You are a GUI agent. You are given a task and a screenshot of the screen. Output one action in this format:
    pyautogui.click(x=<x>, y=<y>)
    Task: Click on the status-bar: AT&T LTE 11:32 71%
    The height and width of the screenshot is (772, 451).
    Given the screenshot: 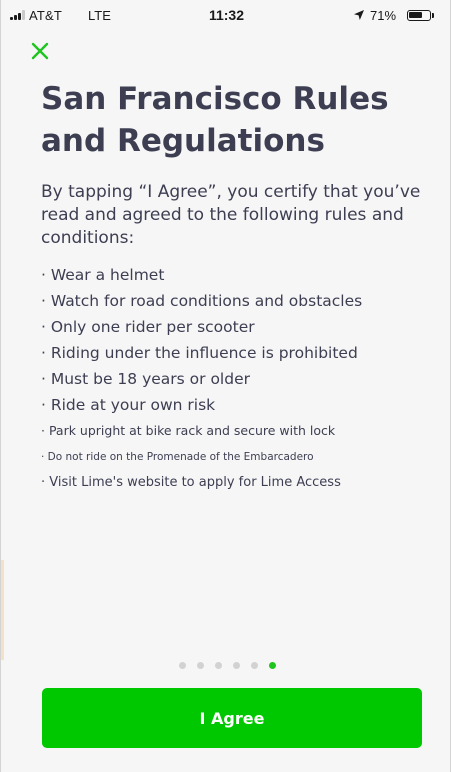 What is the action you would take?
    pyautogui.click(x=225, y=16)
    